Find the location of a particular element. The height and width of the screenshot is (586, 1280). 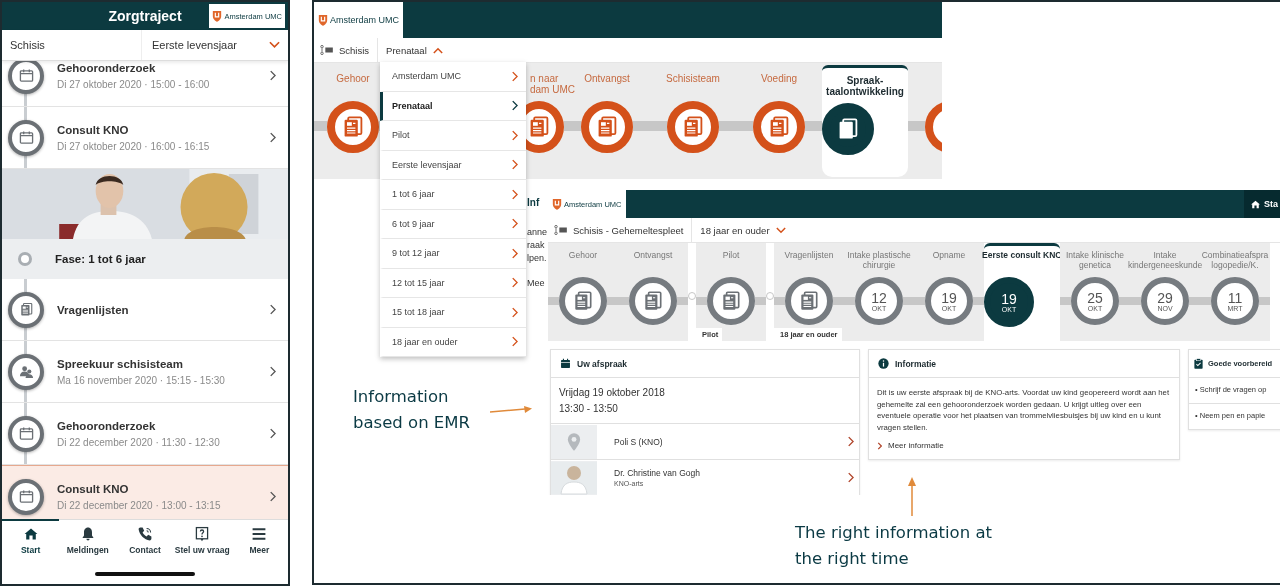

timeline-node-icon is located at coordinates (25, 259).